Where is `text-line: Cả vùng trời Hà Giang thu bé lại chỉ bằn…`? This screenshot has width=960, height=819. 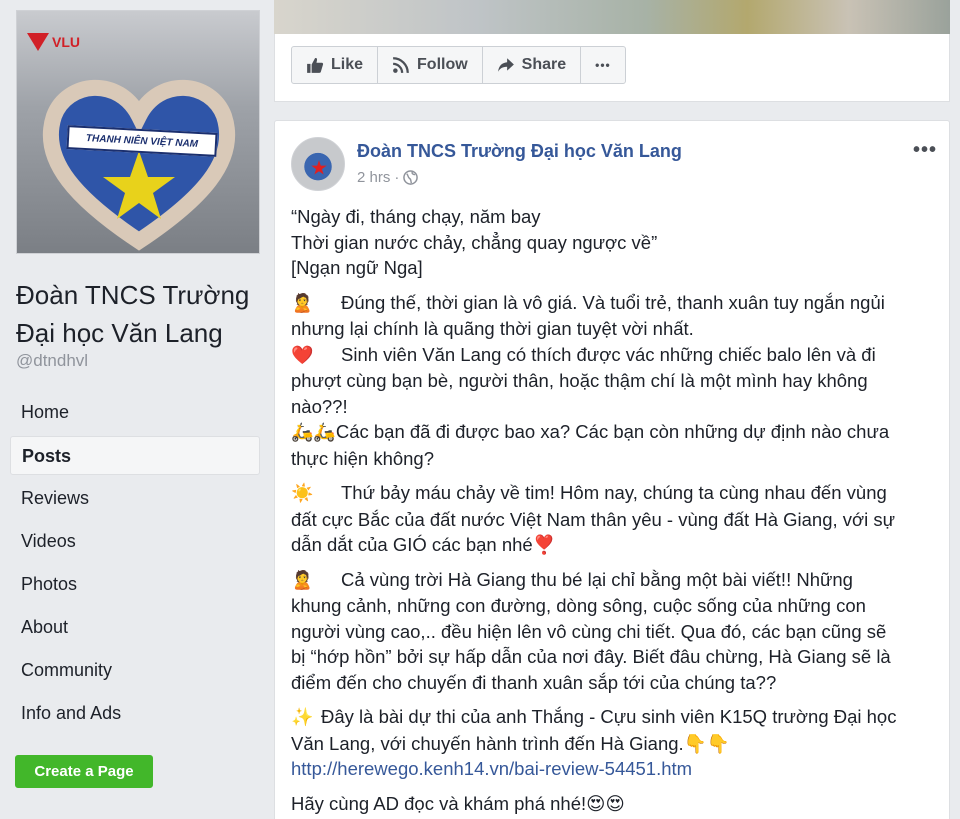
text-line: Cả vùng trời Hà Giang thu bé lại chỉ bằn… is located at coordinates (597, 579).